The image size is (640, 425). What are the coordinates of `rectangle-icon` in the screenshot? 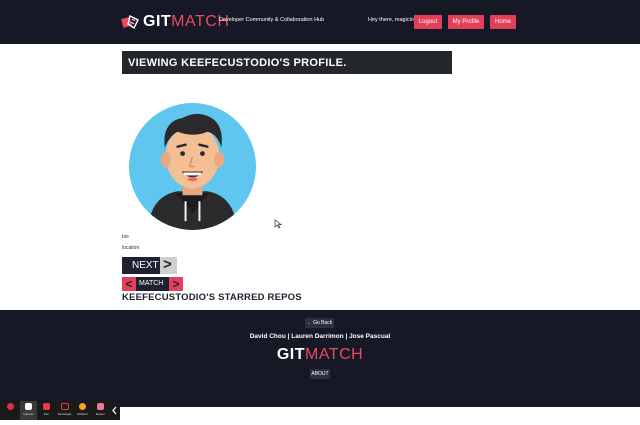 It's located at (65, 406).